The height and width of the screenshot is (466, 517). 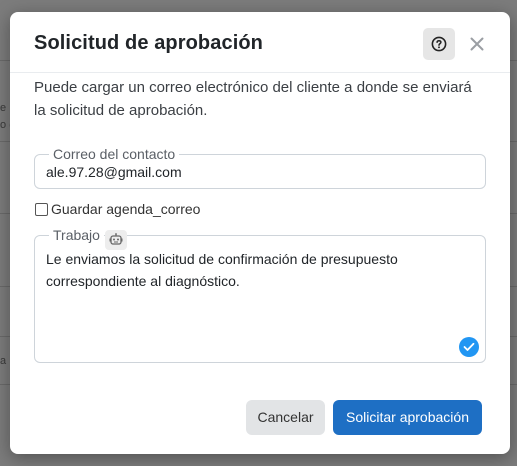 What do you see at coordinates (285, 417) in the screenshot?
I see `cancel-button: Cancelar` at bounding box center [285, 417].